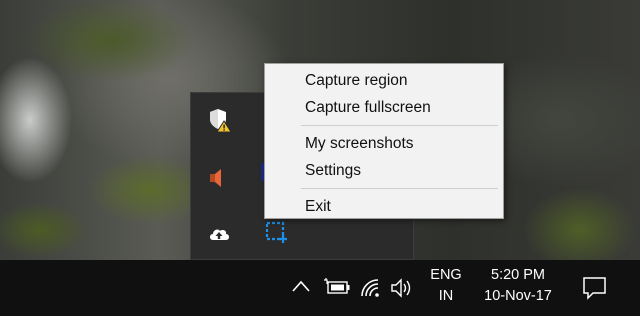  What do you see at coordinates (219, 234) in the screenshot?
I see `upload-cloud-icon` at bounding box center [219, 234].